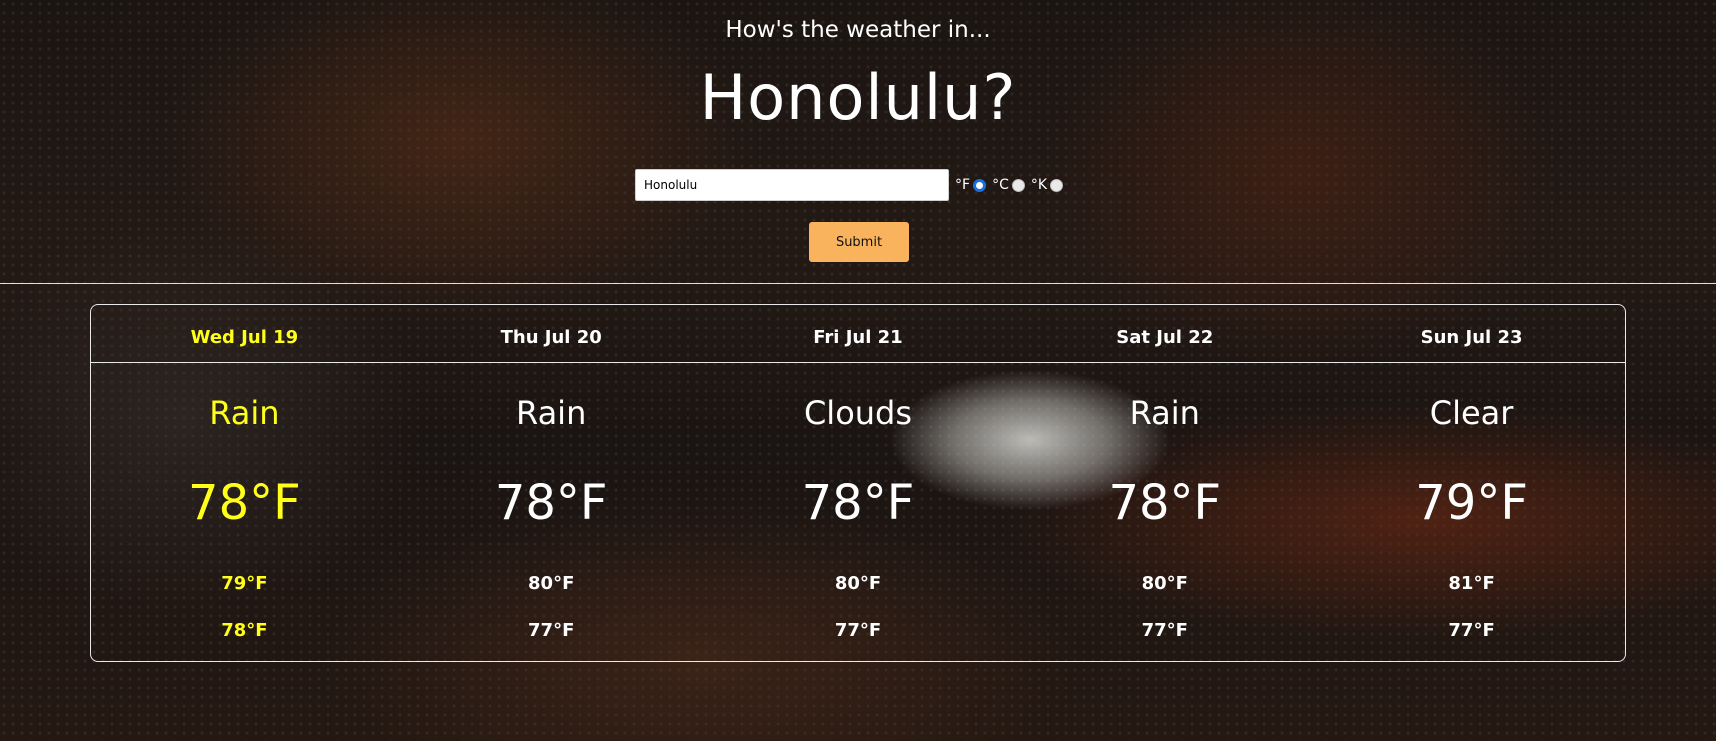  I want to click on search-form: °F °C °K, so click(849, 185).